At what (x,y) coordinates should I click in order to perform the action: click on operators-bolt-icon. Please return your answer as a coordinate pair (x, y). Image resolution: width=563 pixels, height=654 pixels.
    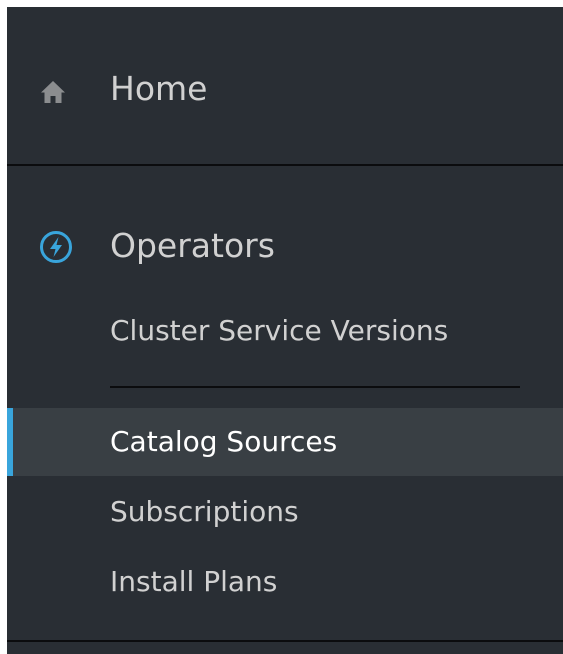
    Looking at the image, I should click on (56, 247).